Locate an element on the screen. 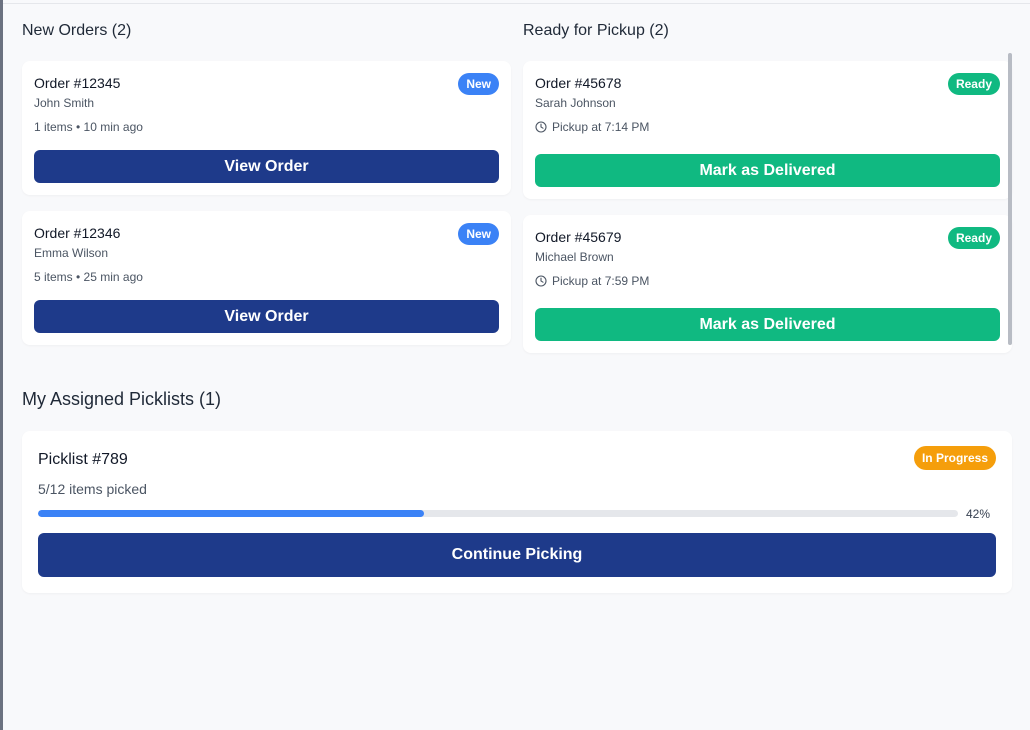 The width and height of the screenshot is (1030, 730). order-id: Order #45678 is located at coordinates (578, 83).